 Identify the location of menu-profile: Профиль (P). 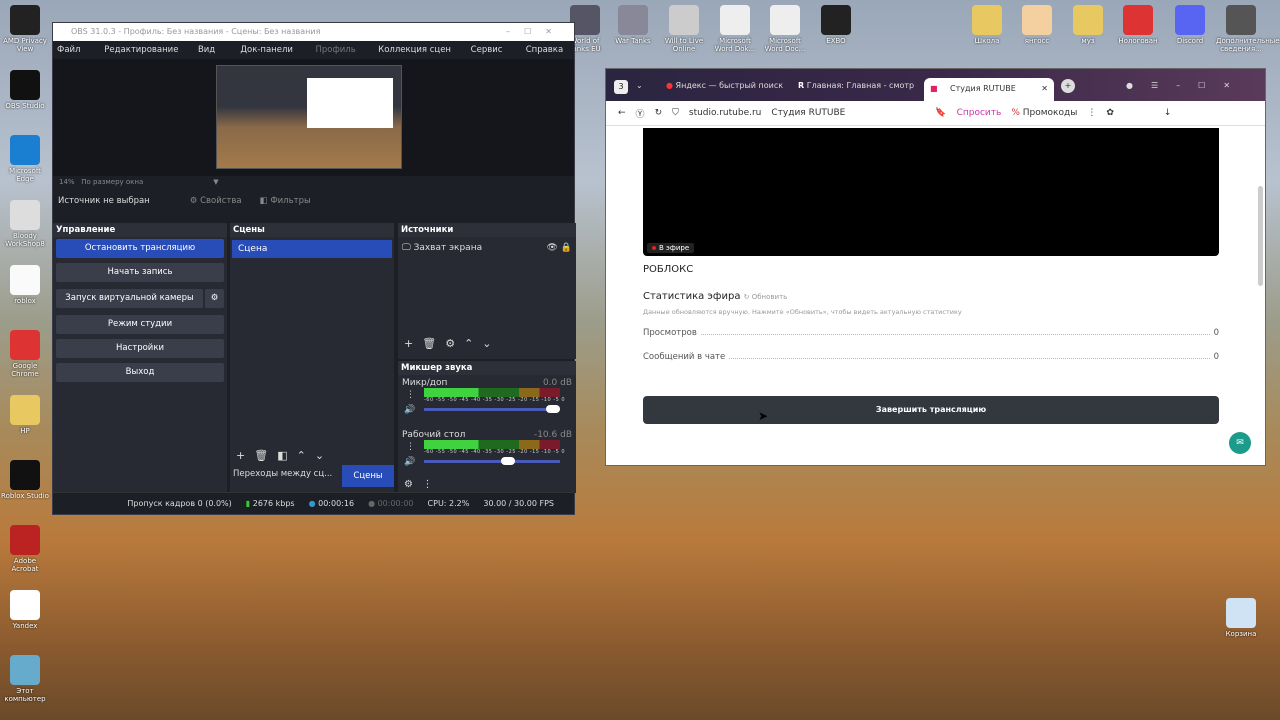
(341, 57).